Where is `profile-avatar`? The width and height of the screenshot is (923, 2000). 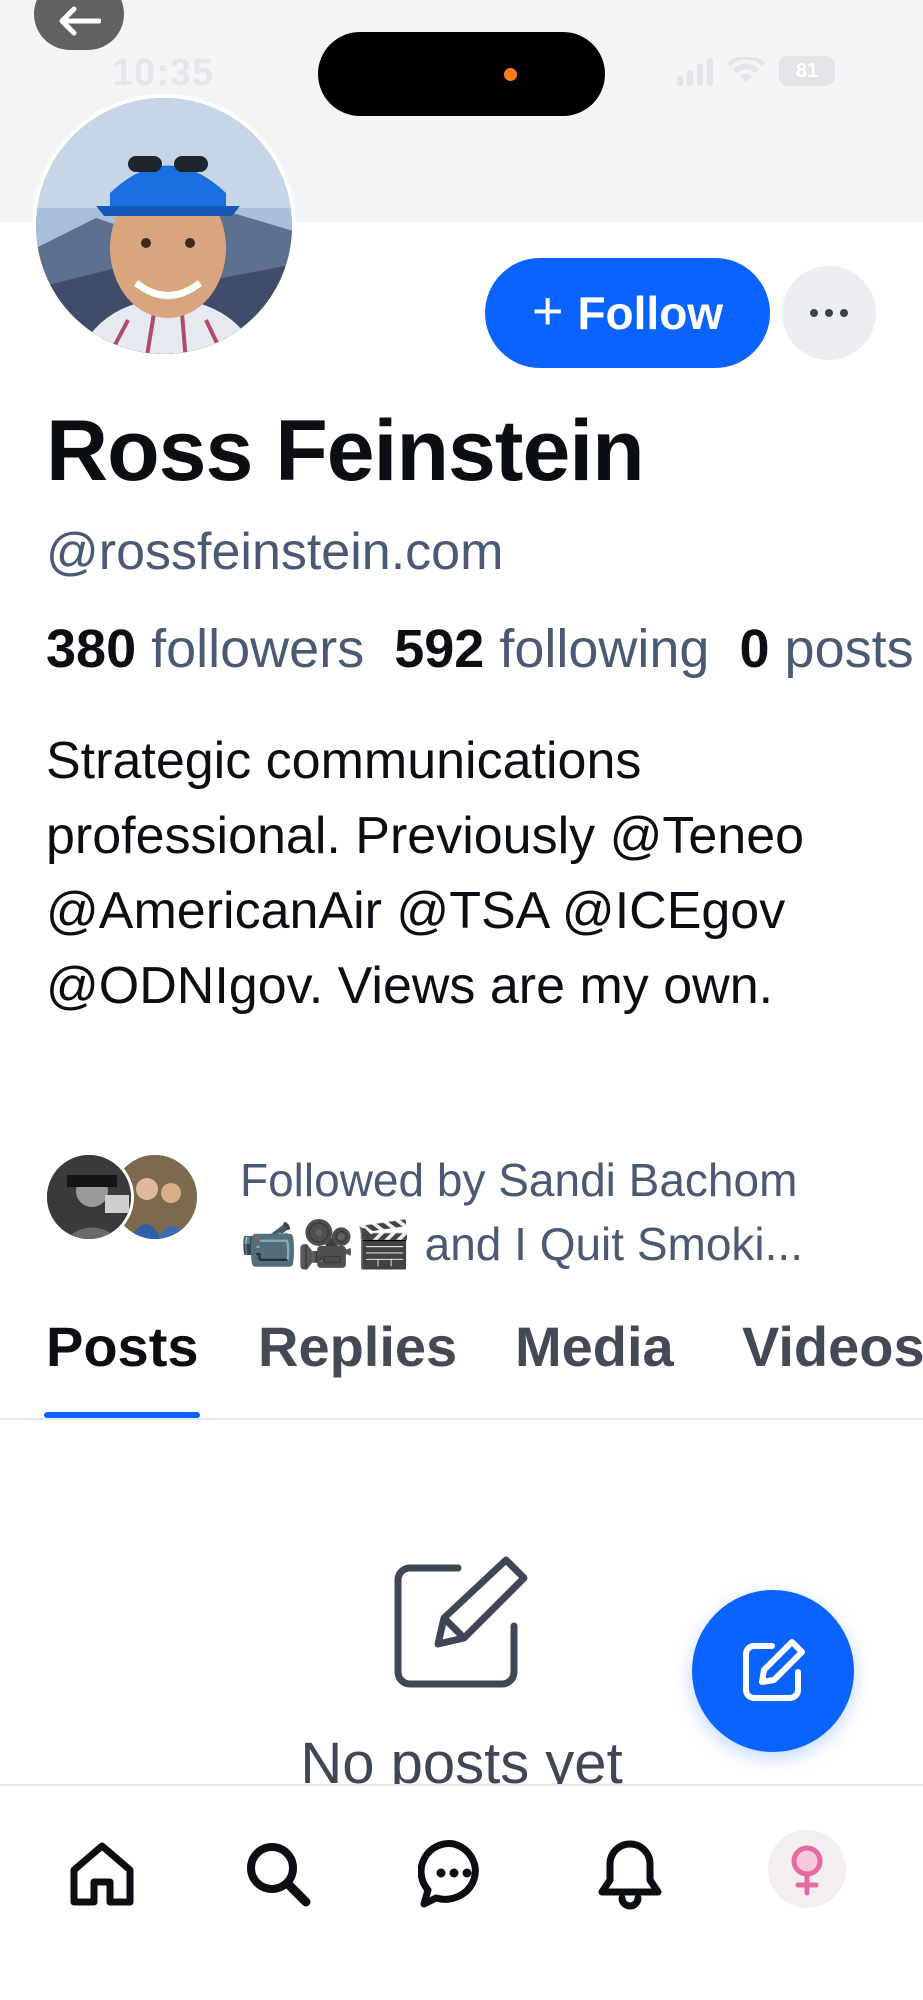
profile-avatar is located at coordinates (164, 226).